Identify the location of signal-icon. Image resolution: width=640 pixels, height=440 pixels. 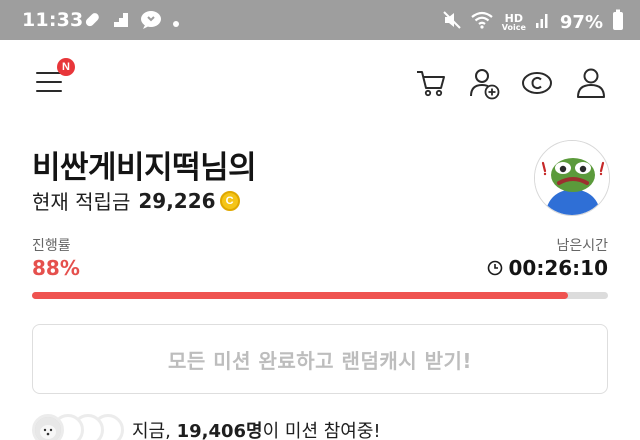
(543, 22).